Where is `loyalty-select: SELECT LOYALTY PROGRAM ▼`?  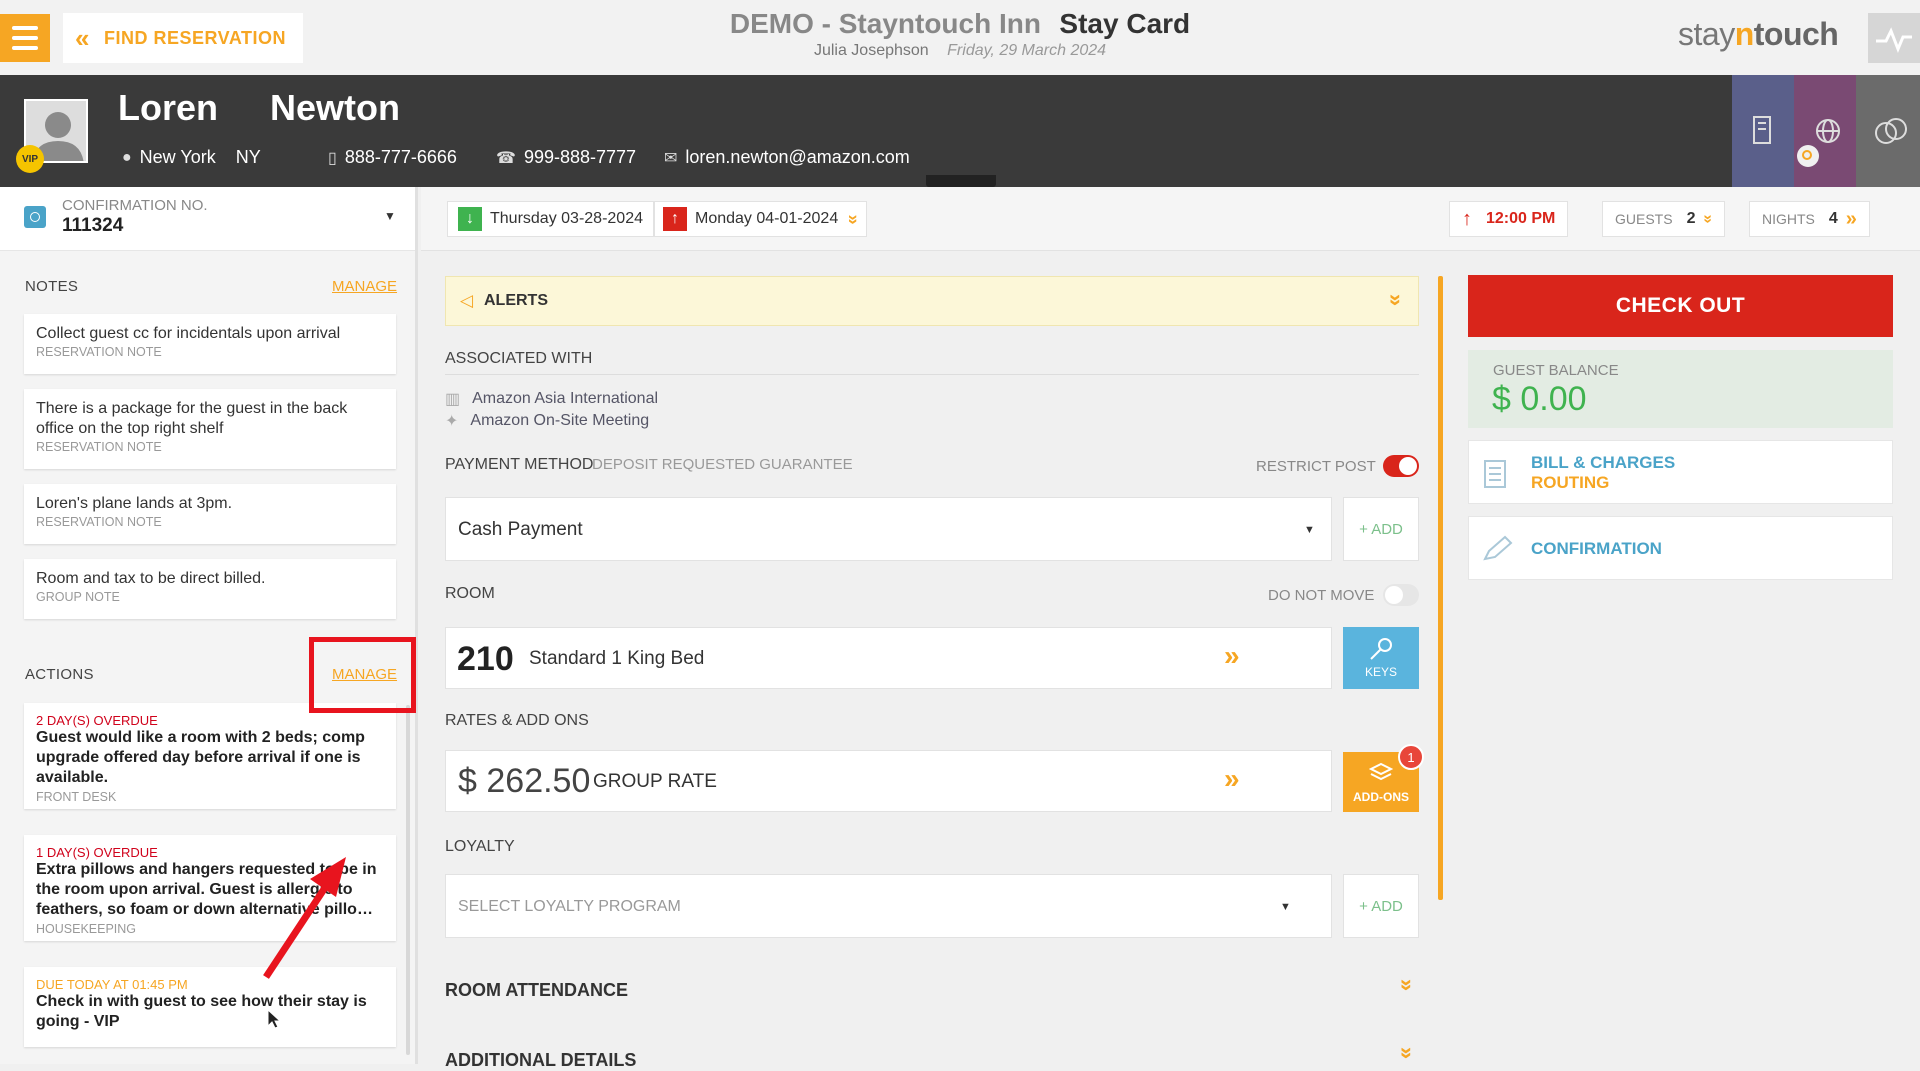
loyalty-select: SELECT LOYALTY PROGRAM ▼ is located at coordinates (888, 906).